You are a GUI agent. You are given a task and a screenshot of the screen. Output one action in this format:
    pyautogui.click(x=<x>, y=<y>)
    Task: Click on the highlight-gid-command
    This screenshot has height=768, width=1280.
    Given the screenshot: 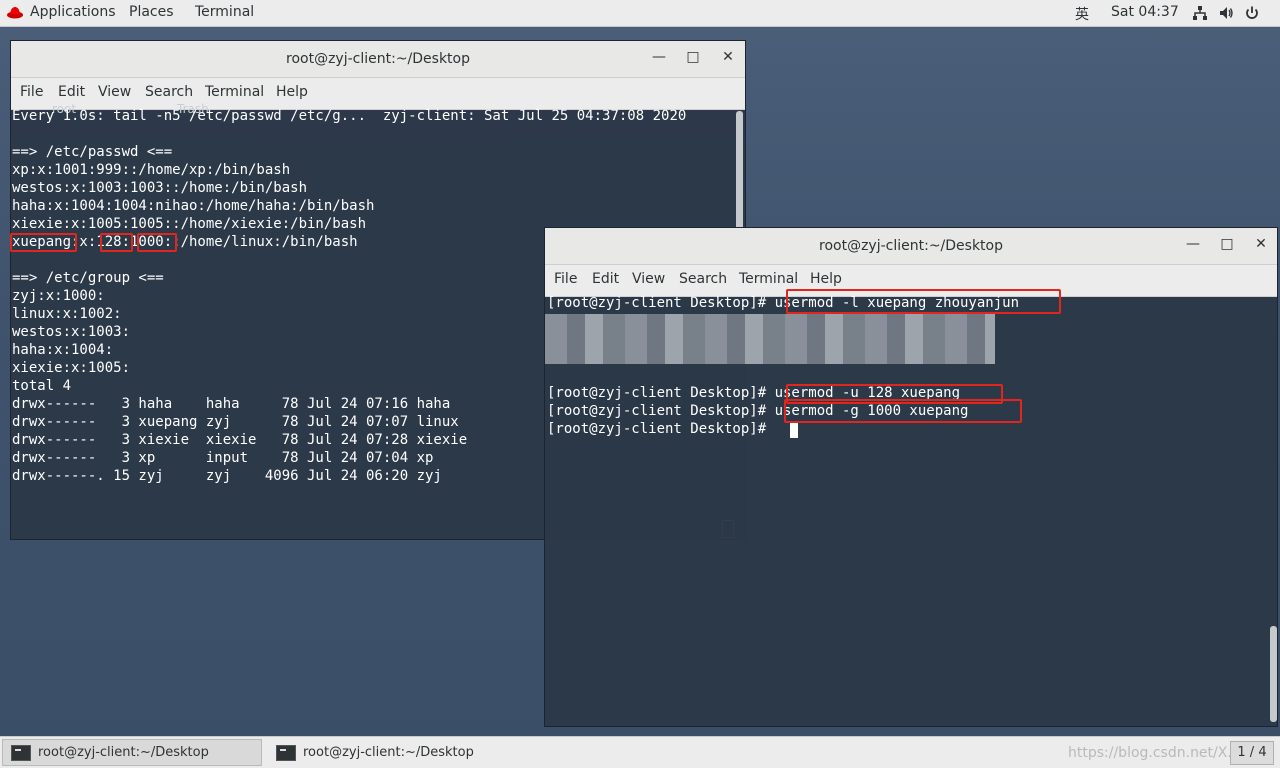 What is the action you would take?
    pyautogui.click(x=903, y=411)
    